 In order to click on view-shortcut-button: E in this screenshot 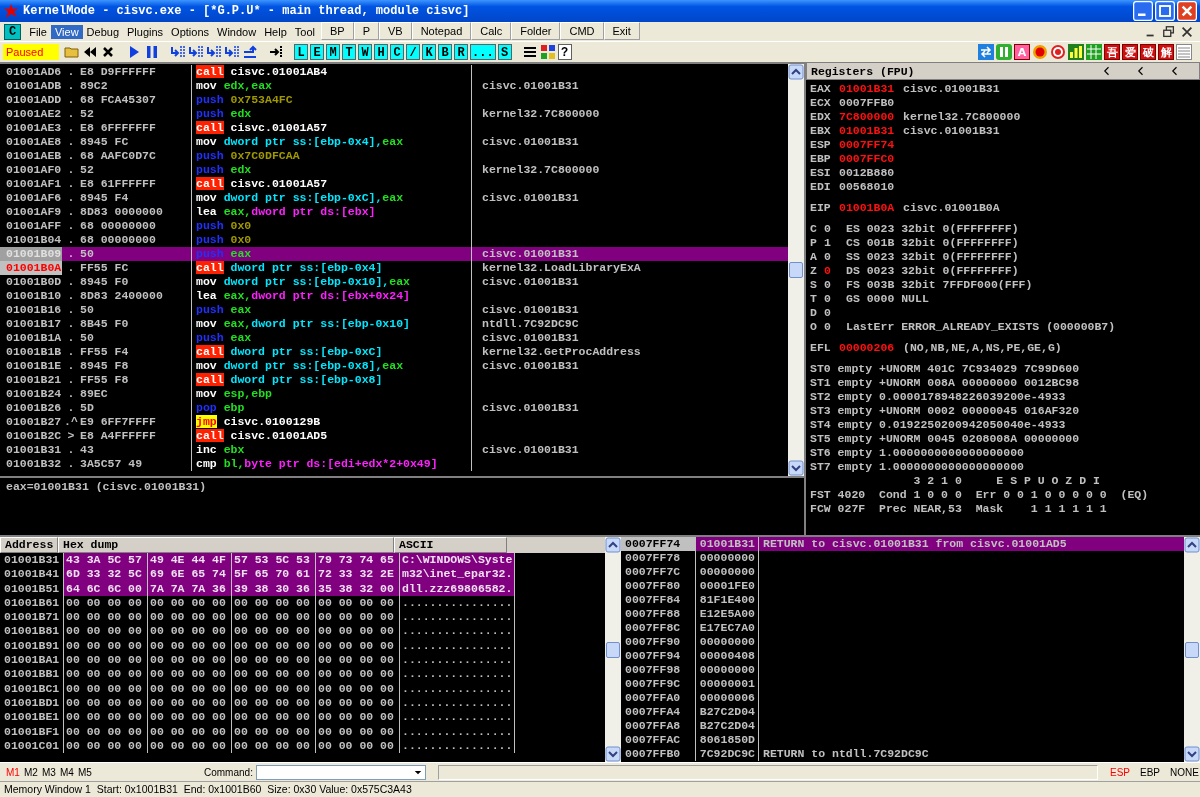, I will do `click(317, 52)`.